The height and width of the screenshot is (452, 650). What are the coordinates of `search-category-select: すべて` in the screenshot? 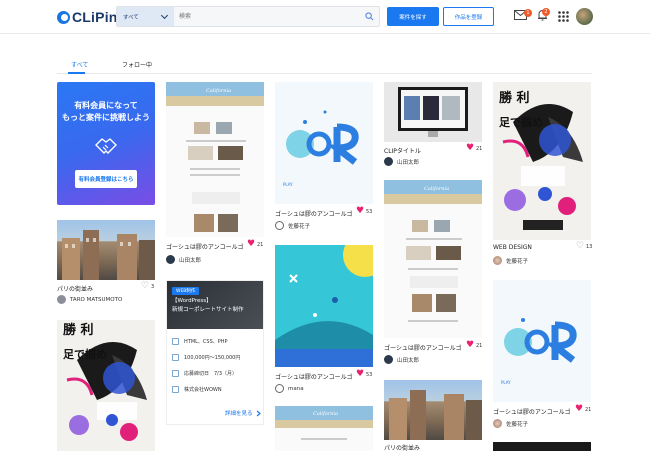 It's located at (145, 16).